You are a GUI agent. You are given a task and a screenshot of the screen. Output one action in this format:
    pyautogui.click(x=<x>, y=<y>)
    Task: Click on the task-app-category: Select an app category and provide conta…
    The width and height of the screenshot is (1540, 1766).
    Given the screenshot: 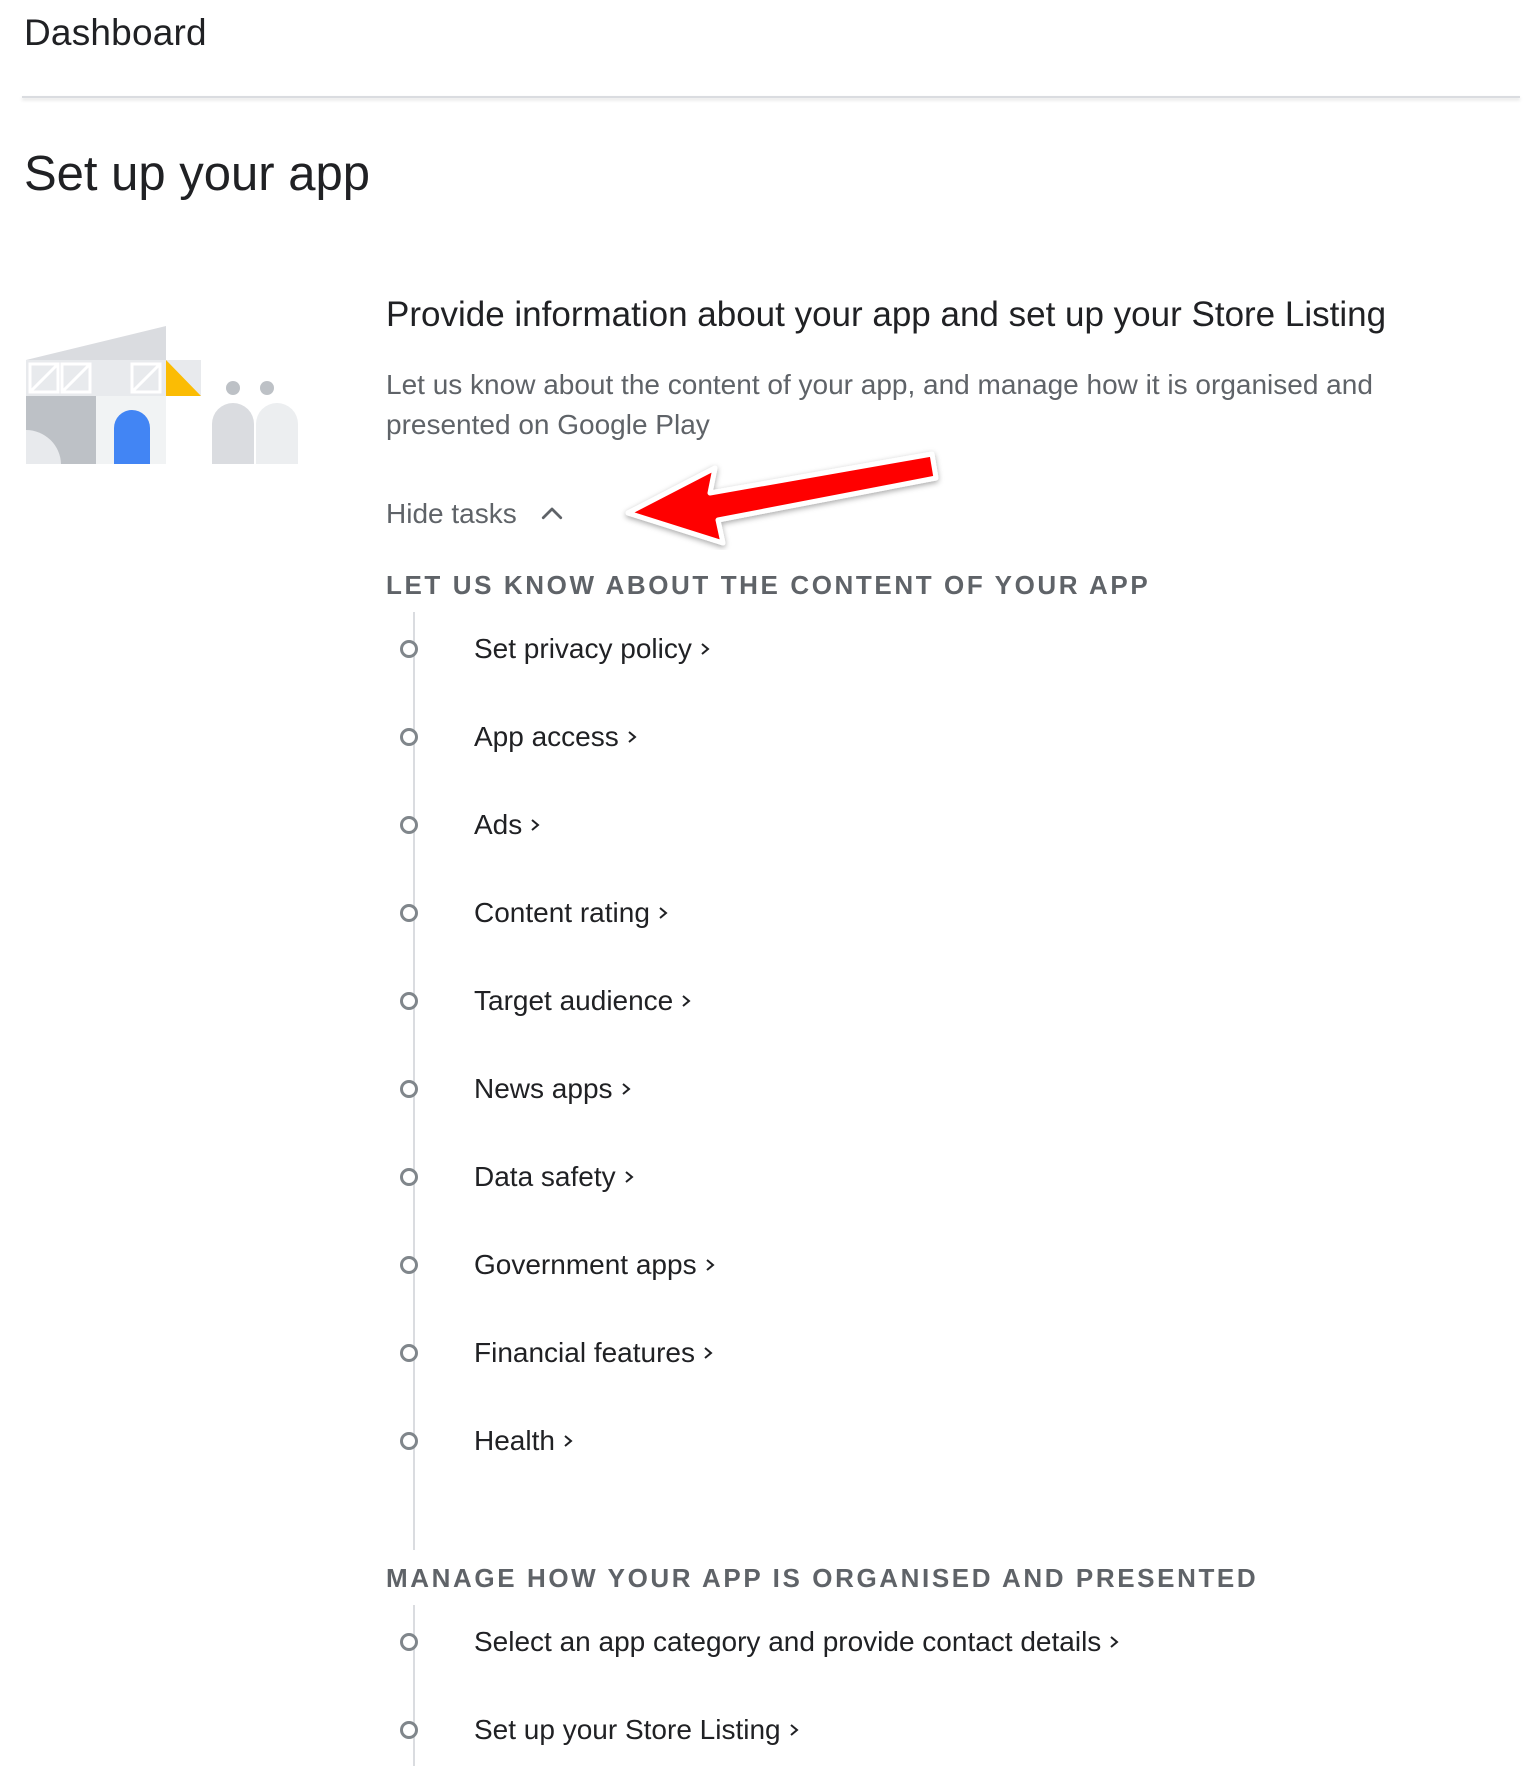 What is the action you would take?
    pyautogui.click(x=760, y=1642)
    